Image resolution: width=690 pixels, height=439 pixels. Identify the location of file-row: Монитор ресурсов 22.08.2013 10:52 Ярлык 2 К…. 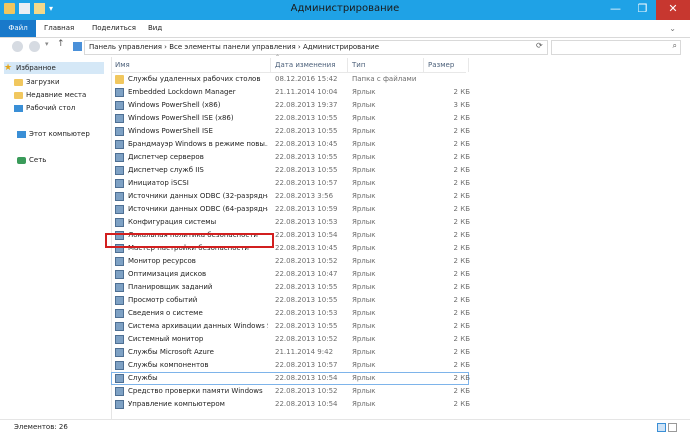
(290, 261).